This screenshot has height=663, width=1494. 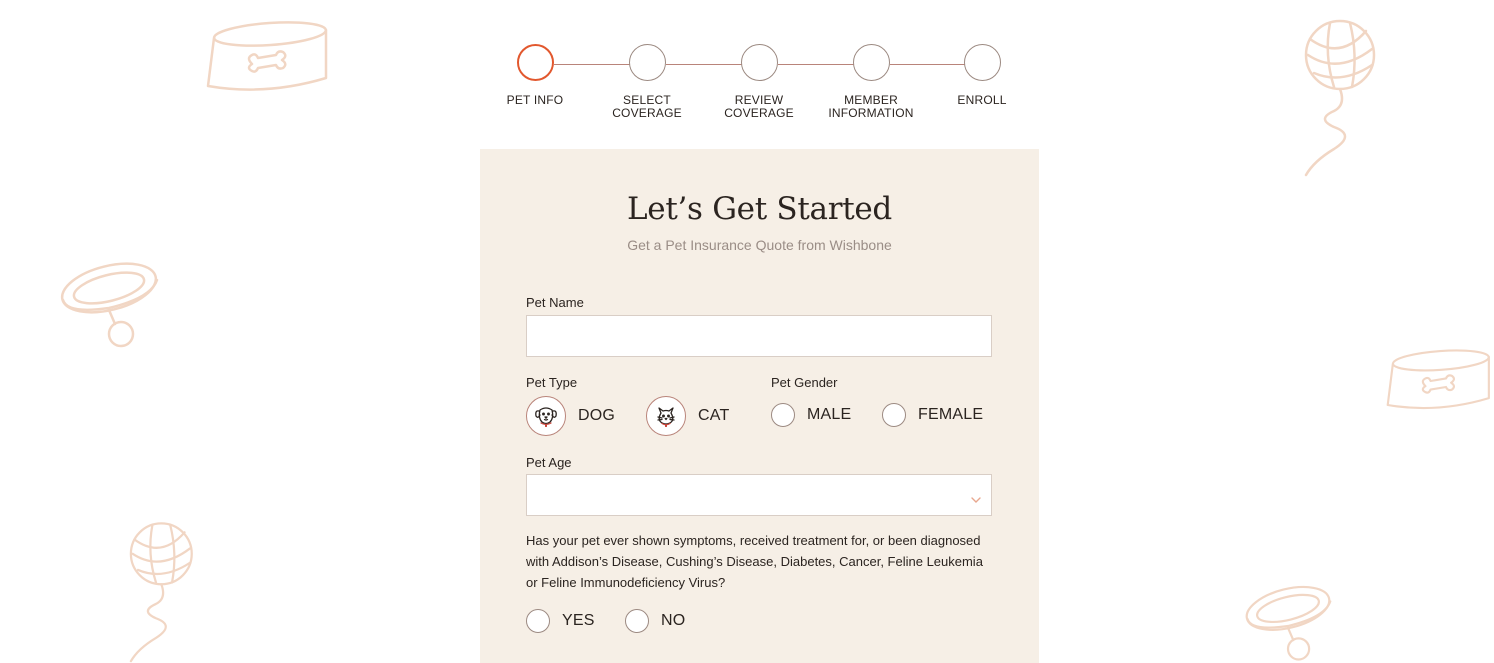 I want to click on pet-type-cat-option: CAT, so click(x=687, y=416).